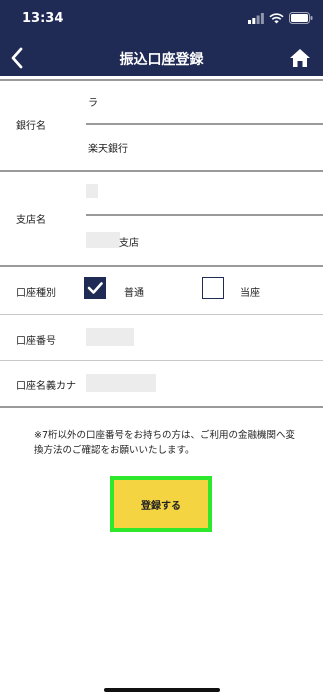 Image resolution: width=323 pixels, height=700 pixels. I want to click on signal-icon, so click(256, 18).